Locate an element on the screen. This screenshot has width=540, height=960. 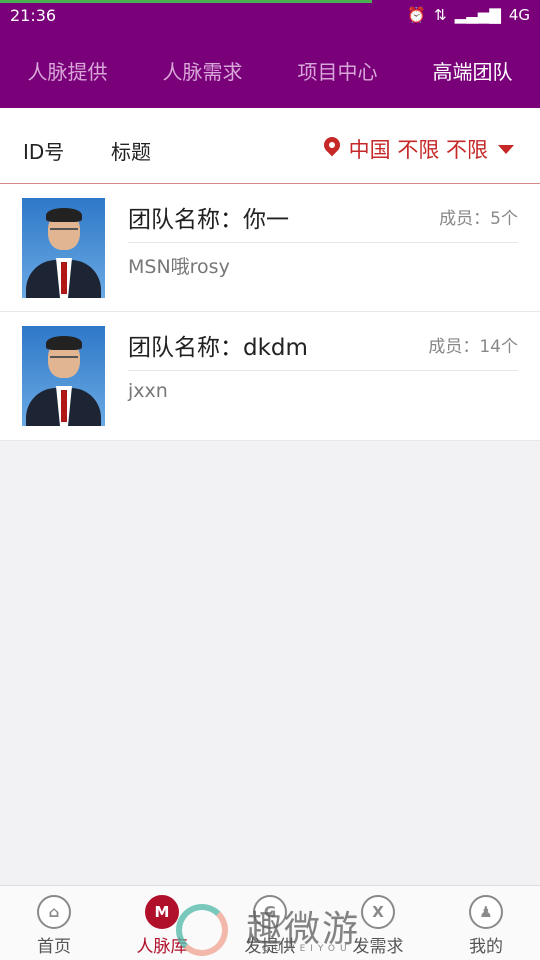
alarm-icon: ⏰ is located at coordinates (417, 15).